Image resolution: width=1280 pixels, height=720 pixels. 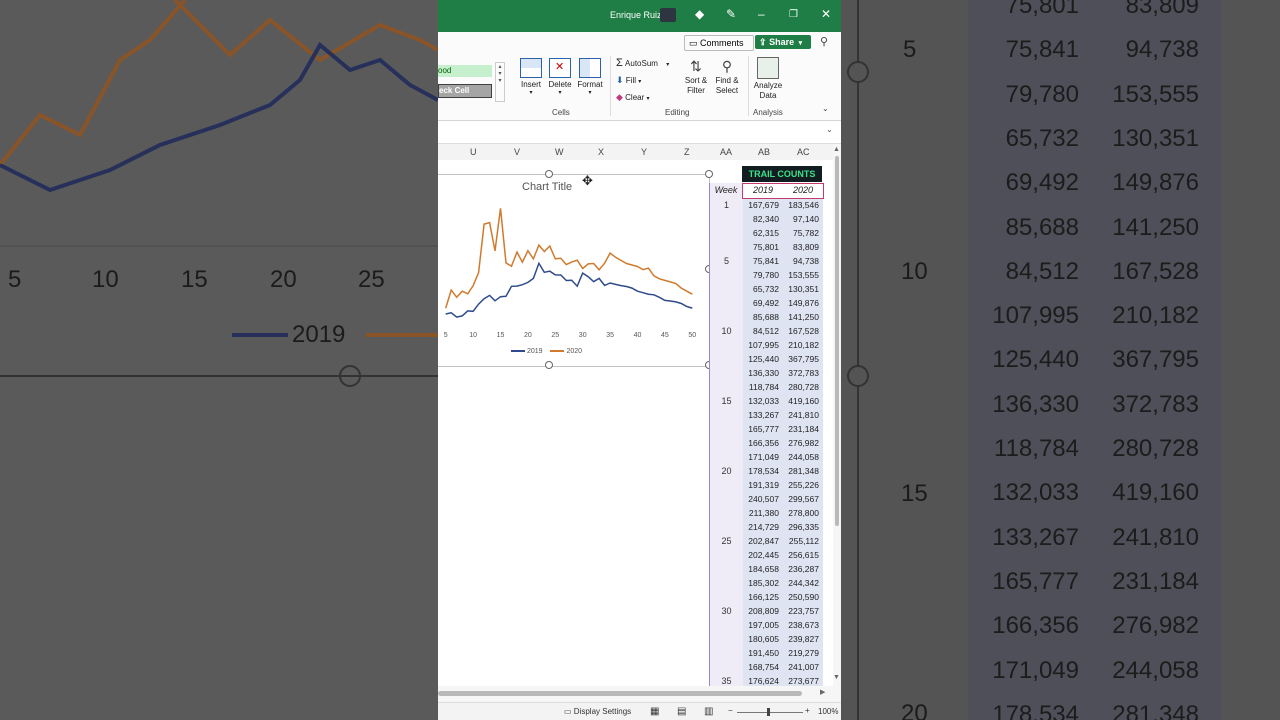 What do you see at coordinates (708, 711) in the screenshot?
I see `page-break-icon: ▥` at bounding box center [708, 711].